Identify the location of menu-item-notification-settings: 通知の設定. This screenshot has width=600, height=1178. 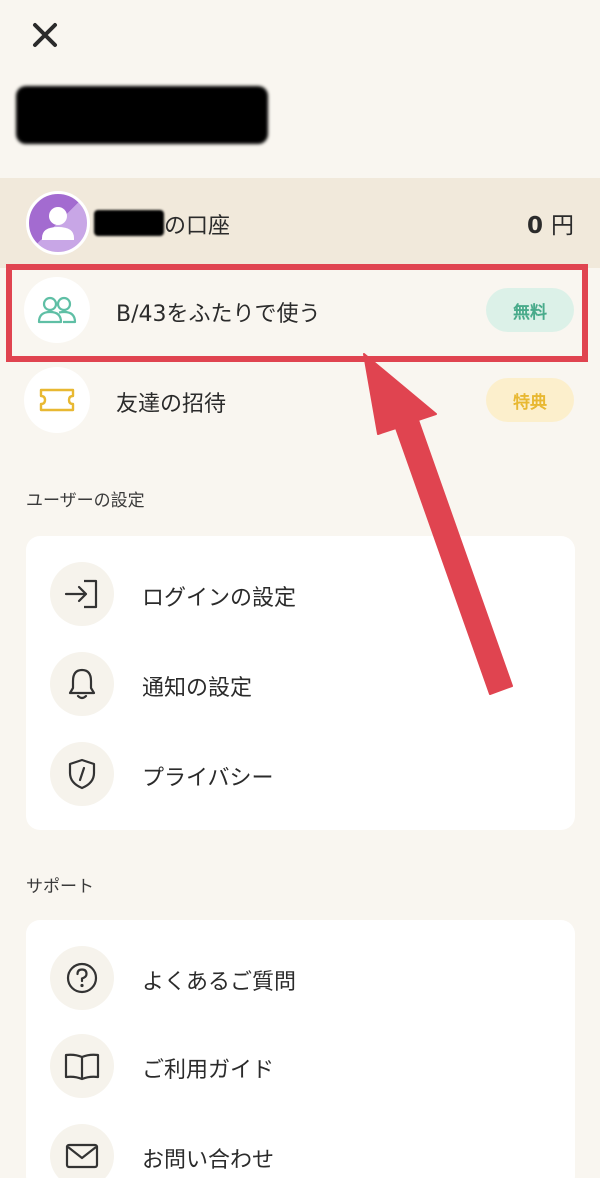
(300, 684).